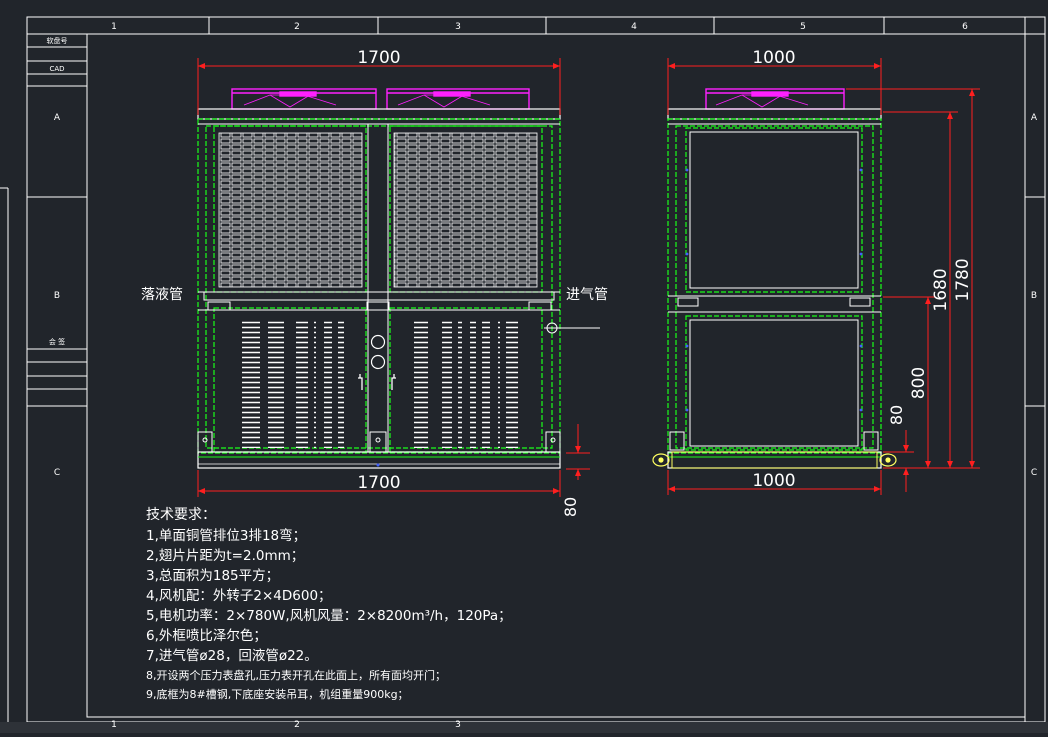 The image size is (1048, 737). Describe the element at coordinates (941, 289) in the screenshot. I see `side-height-body: 1680` at that location.